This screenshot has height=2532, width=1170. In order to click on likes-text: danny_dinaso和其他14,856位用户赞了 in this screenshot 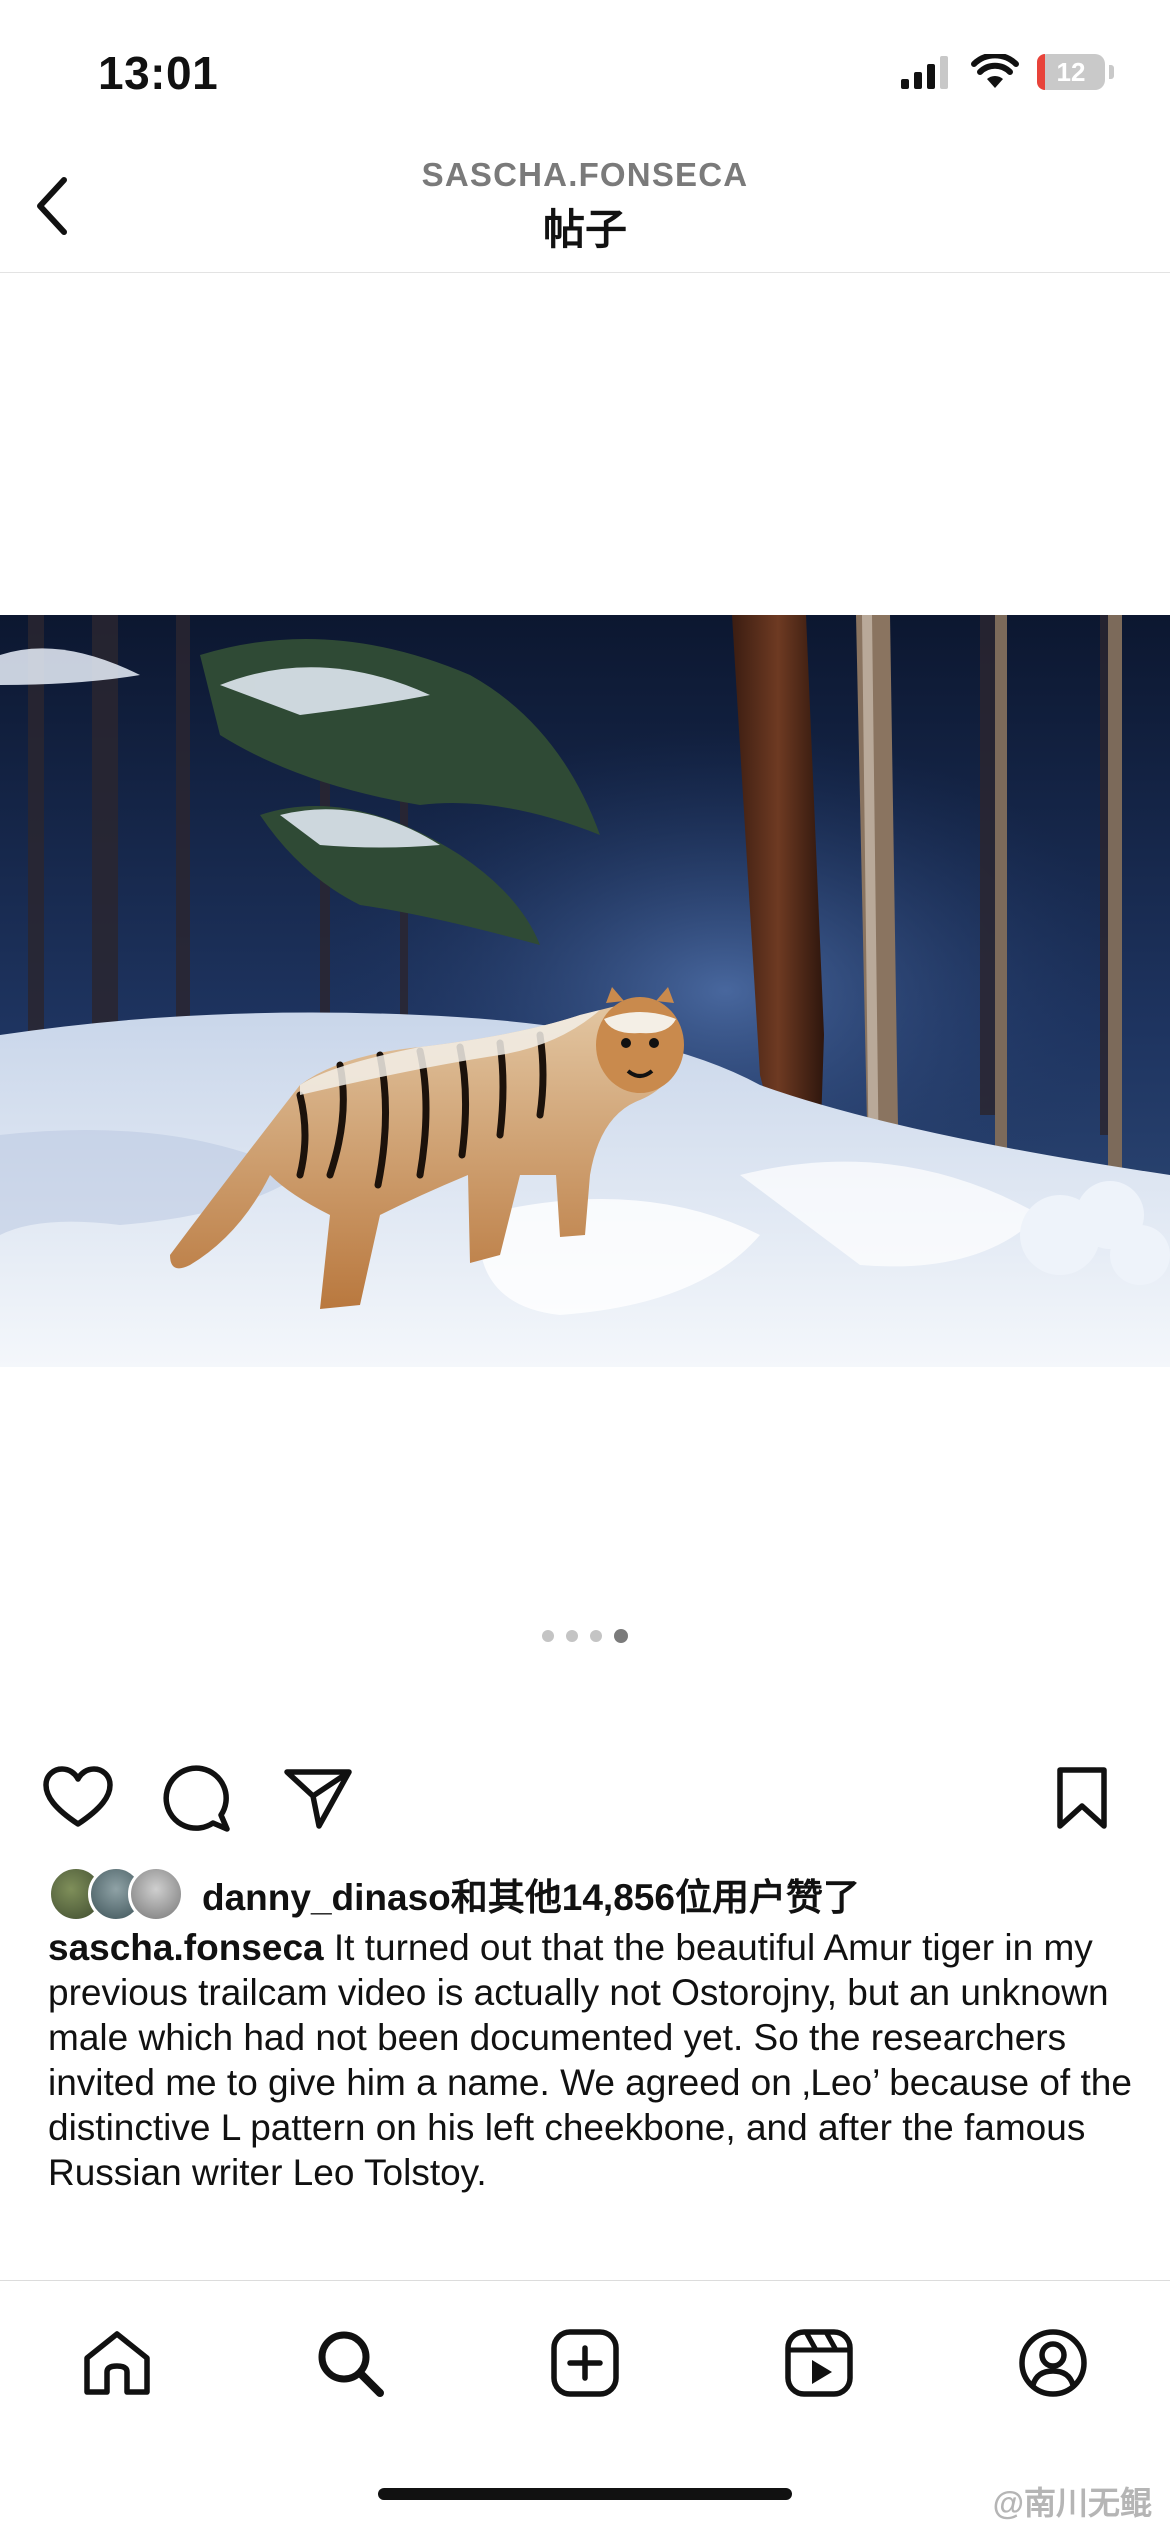, I will do `click(531, 1894)`.